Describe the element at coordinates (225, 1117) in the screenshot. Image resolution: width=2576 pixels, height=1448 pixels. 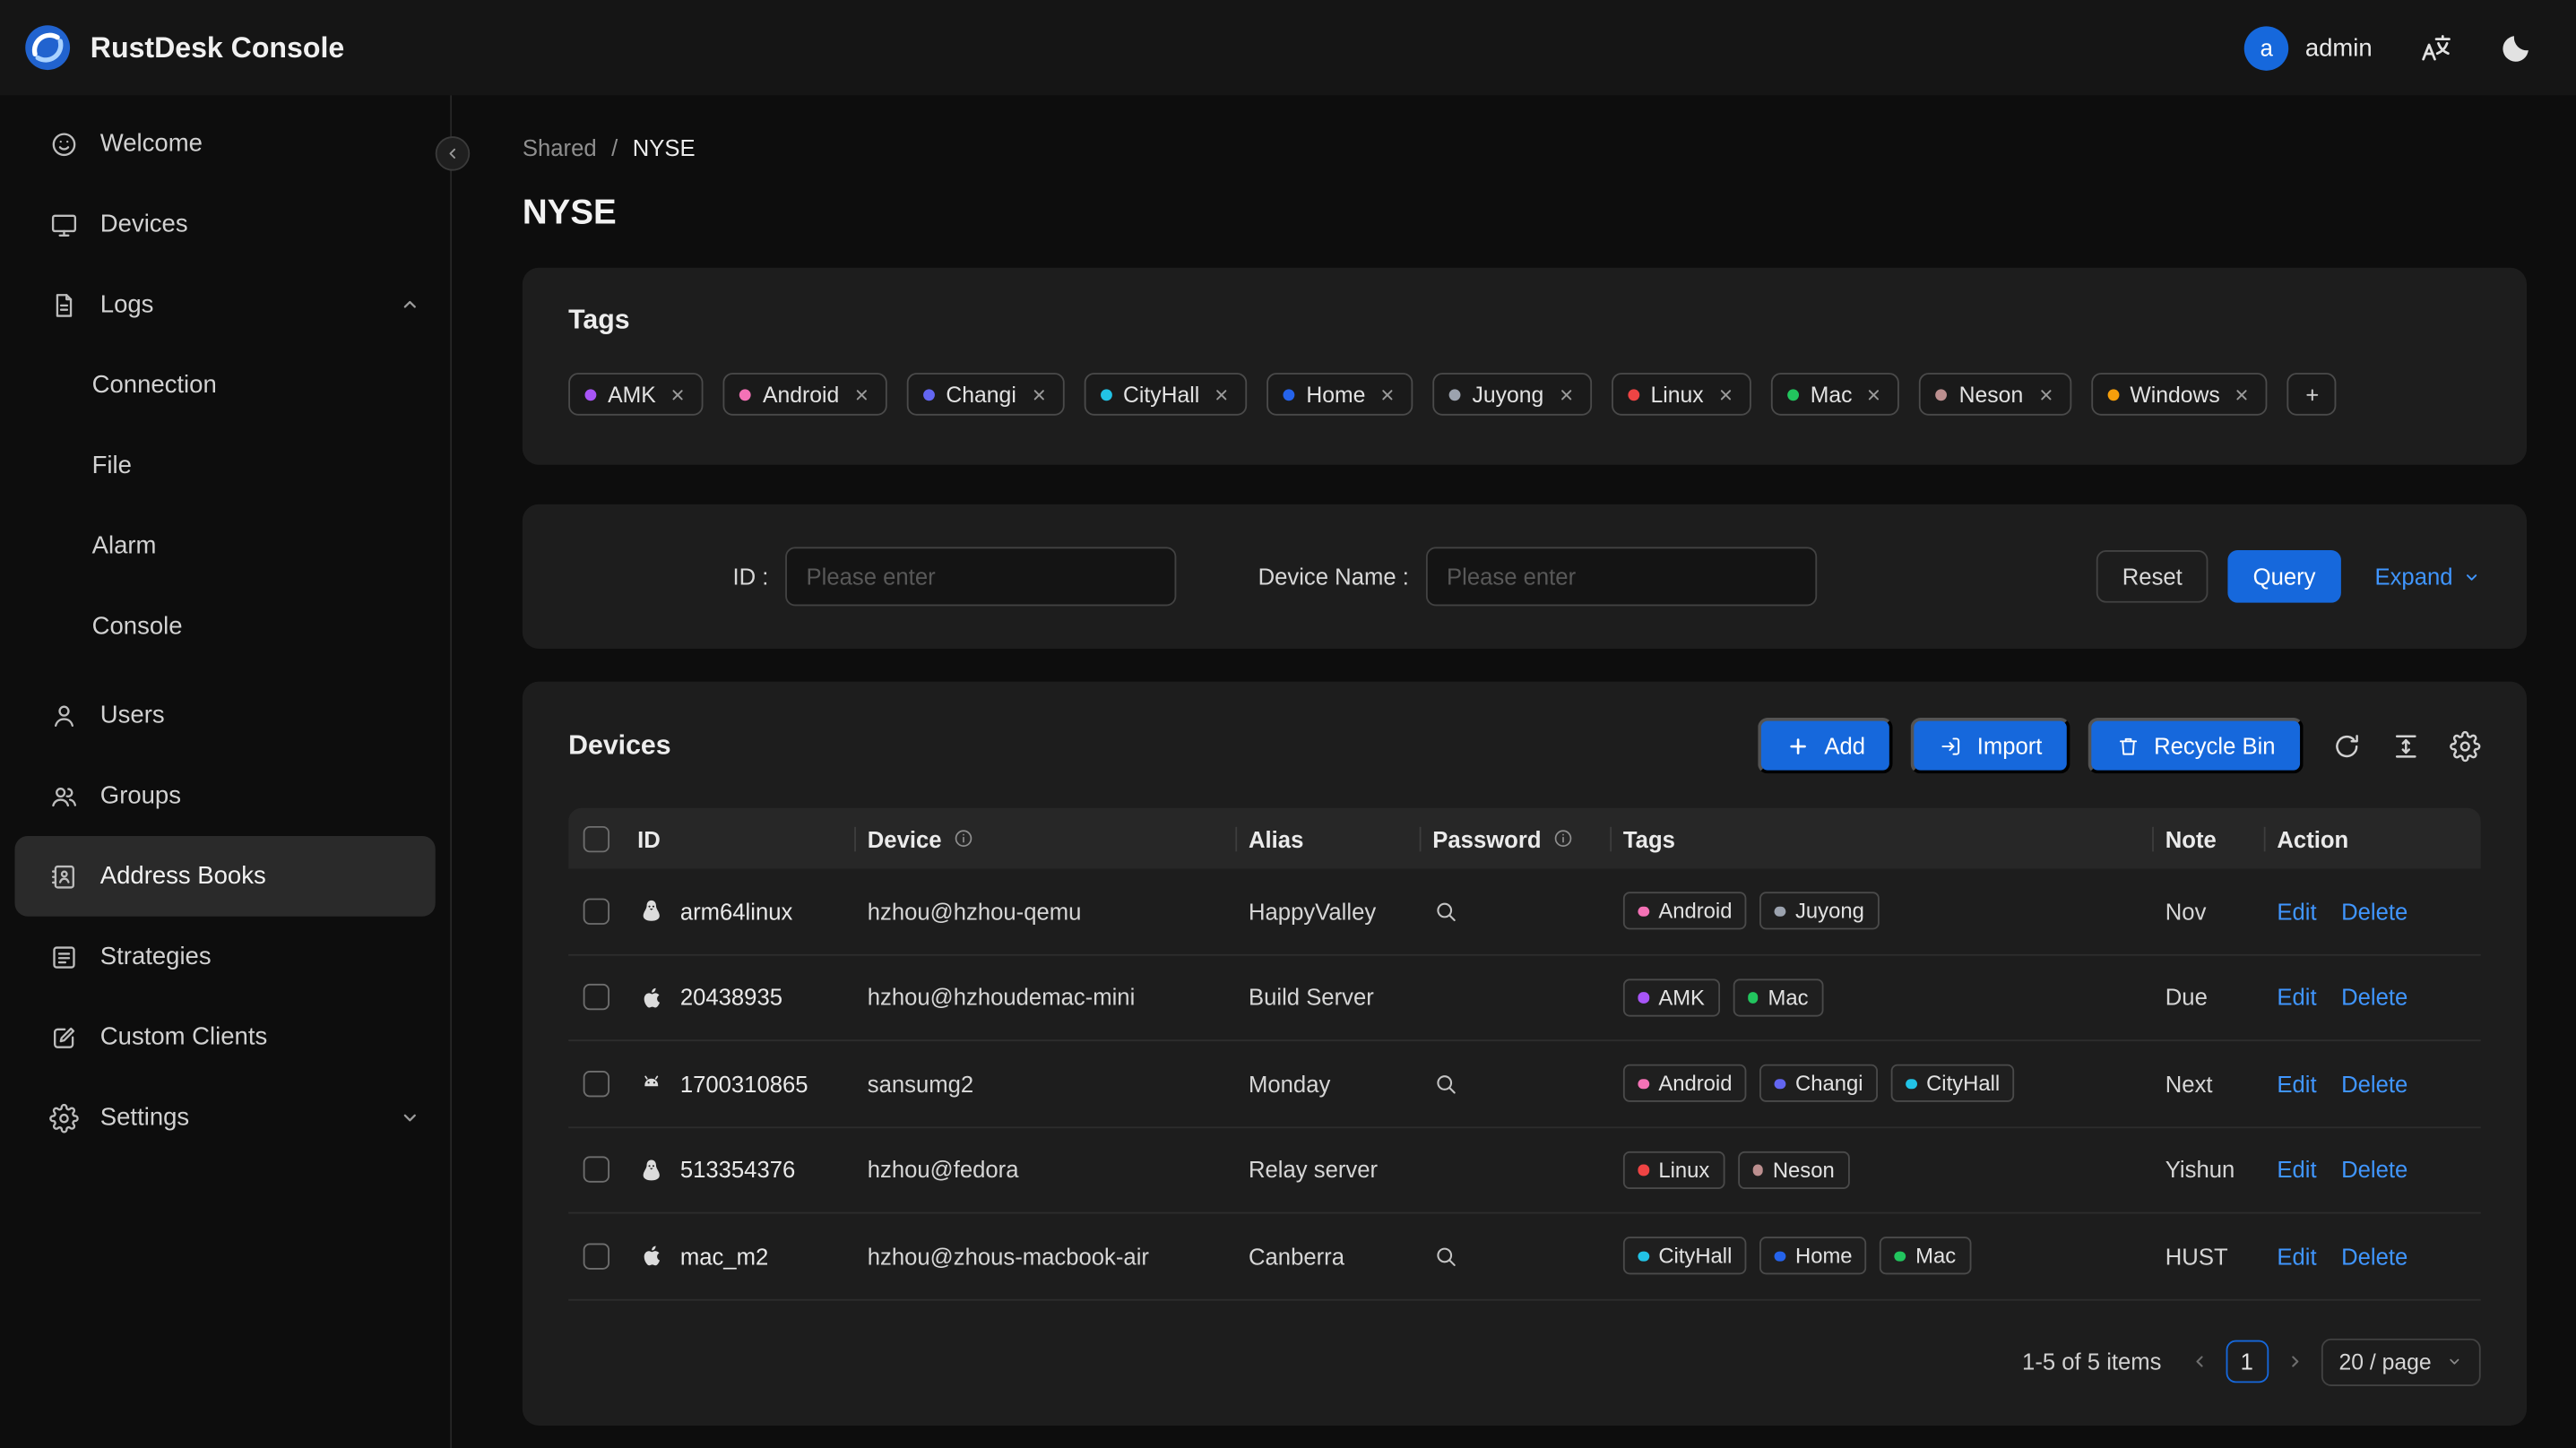
I see `sidebar-item-settings: Settings` at that location.